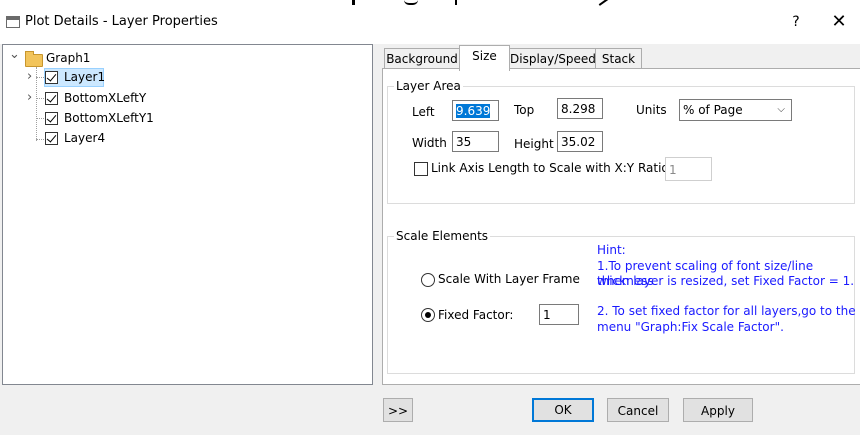 This screenshot has width=866, height=435. Describe the element at coordinates (34, 59) in the screenshot. I see `folder-icon` at that location.